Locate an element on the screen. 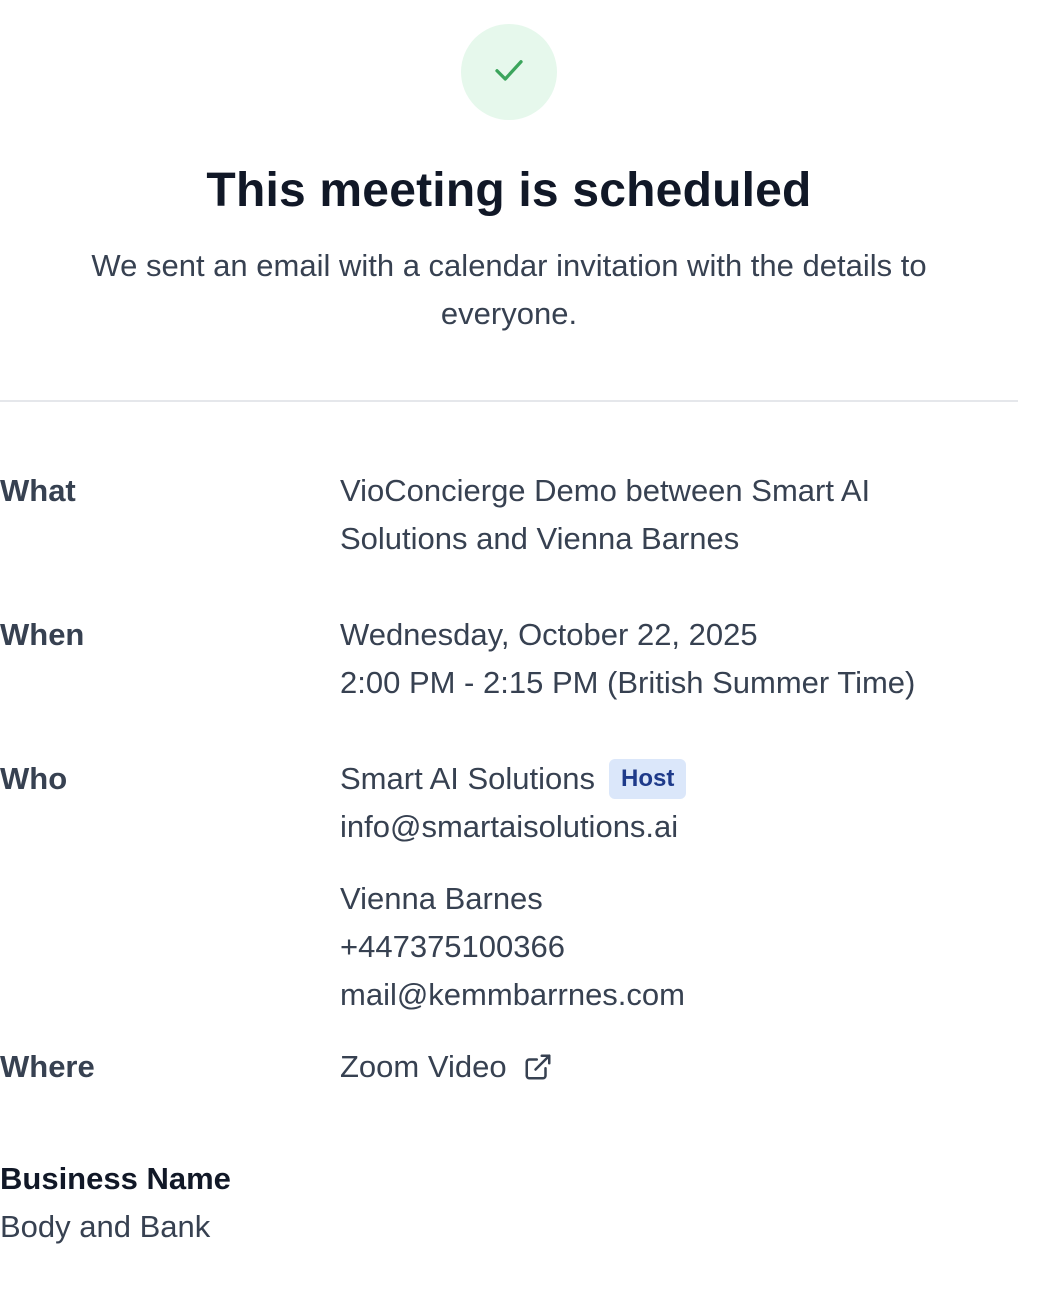 The image size is (1064, 1290). attendee-email: mail@kemmbarrnes.com is located at coordinates (512, 994).